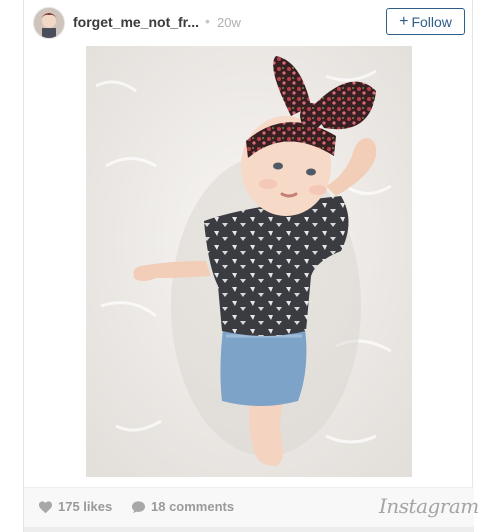 The height and width of the screenshot is (532, 486). What do you see at coordinates (138, 506) in the screenshot?
I see `comment-bubble-icon` at bounding box center [138, 506].